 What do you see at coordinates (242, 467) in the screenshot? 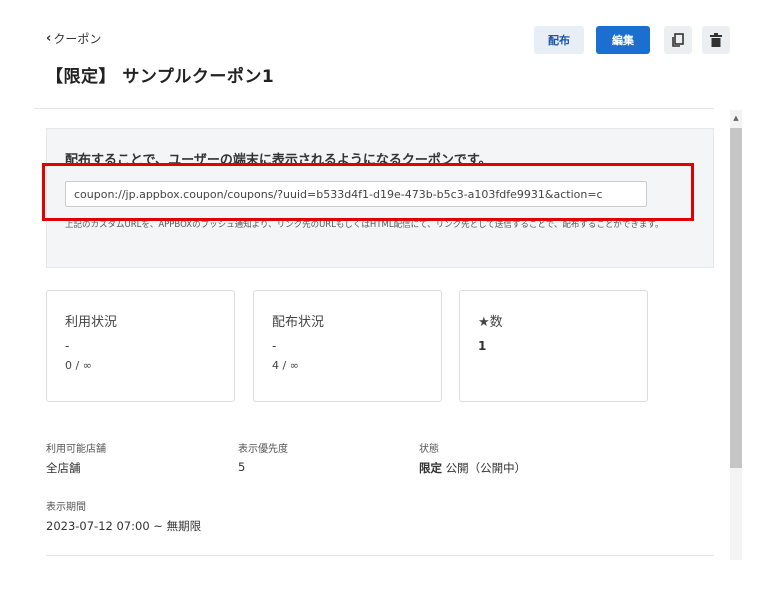
I see `priority-value: 5` at bounding box center [242, 467].